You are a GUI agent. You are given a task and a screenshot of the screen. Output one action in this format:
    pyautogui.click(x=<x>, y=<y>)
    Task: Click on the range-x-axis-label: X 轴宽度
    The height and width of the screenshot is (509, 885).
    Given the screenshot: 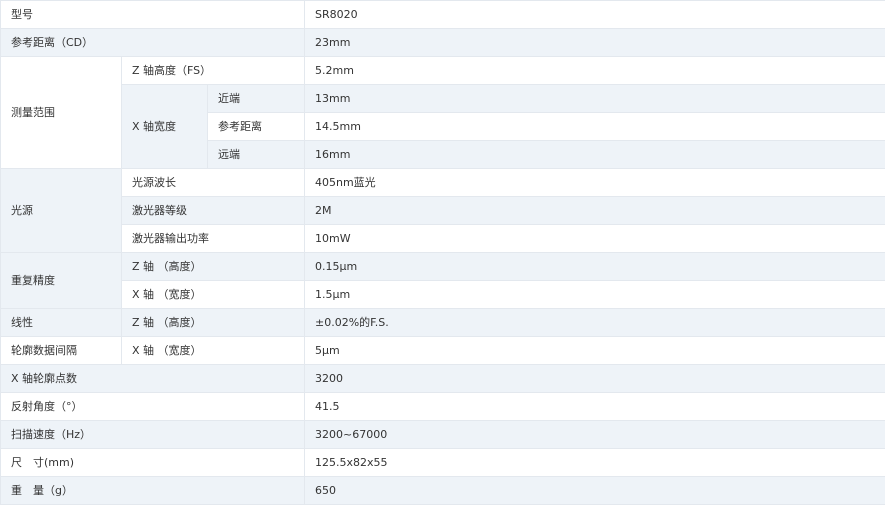 What is the action you would take?
    pyautogui.click(x=164, y=126)
    